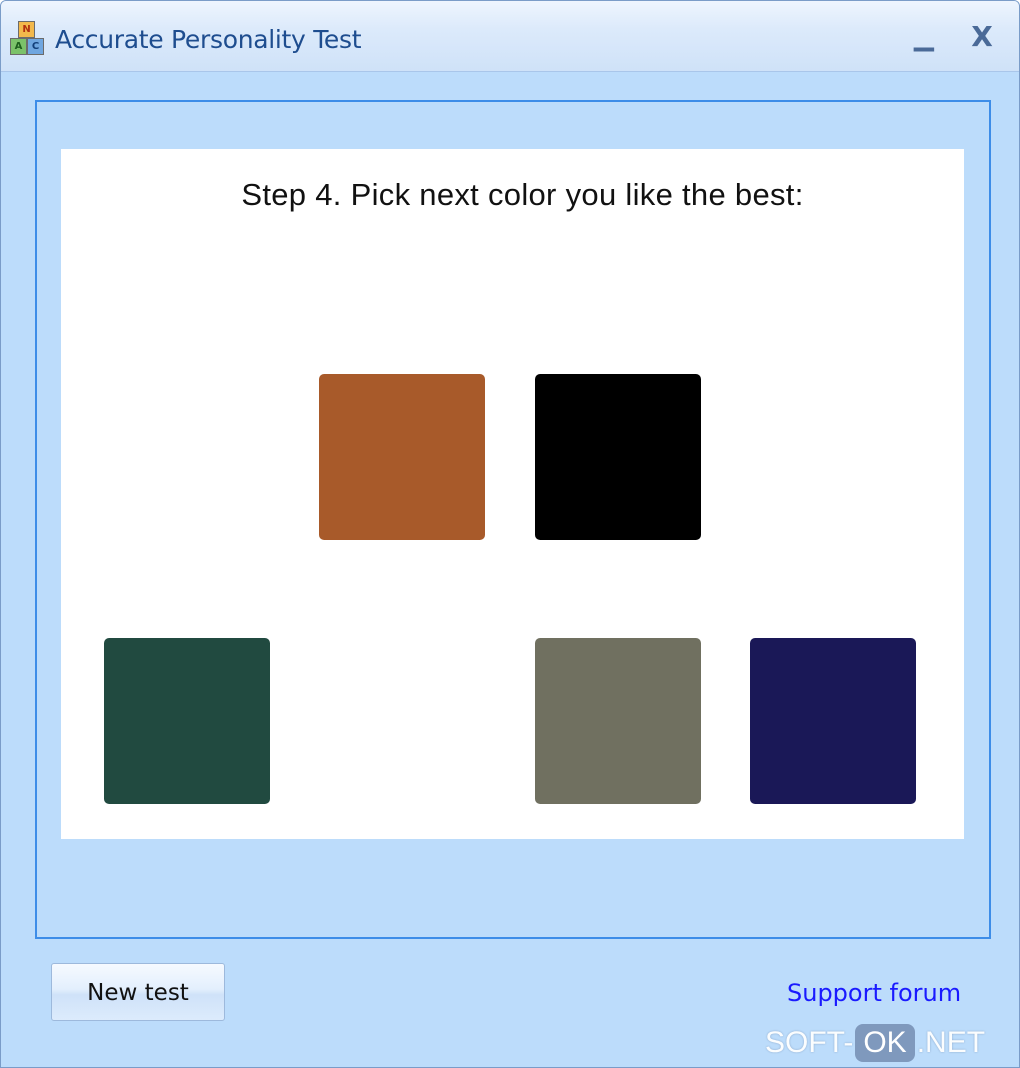 This screenshot has width=1020, height=1068. I want to click on site-watermark: SOFT- OK .NET, so click(892, 1043).